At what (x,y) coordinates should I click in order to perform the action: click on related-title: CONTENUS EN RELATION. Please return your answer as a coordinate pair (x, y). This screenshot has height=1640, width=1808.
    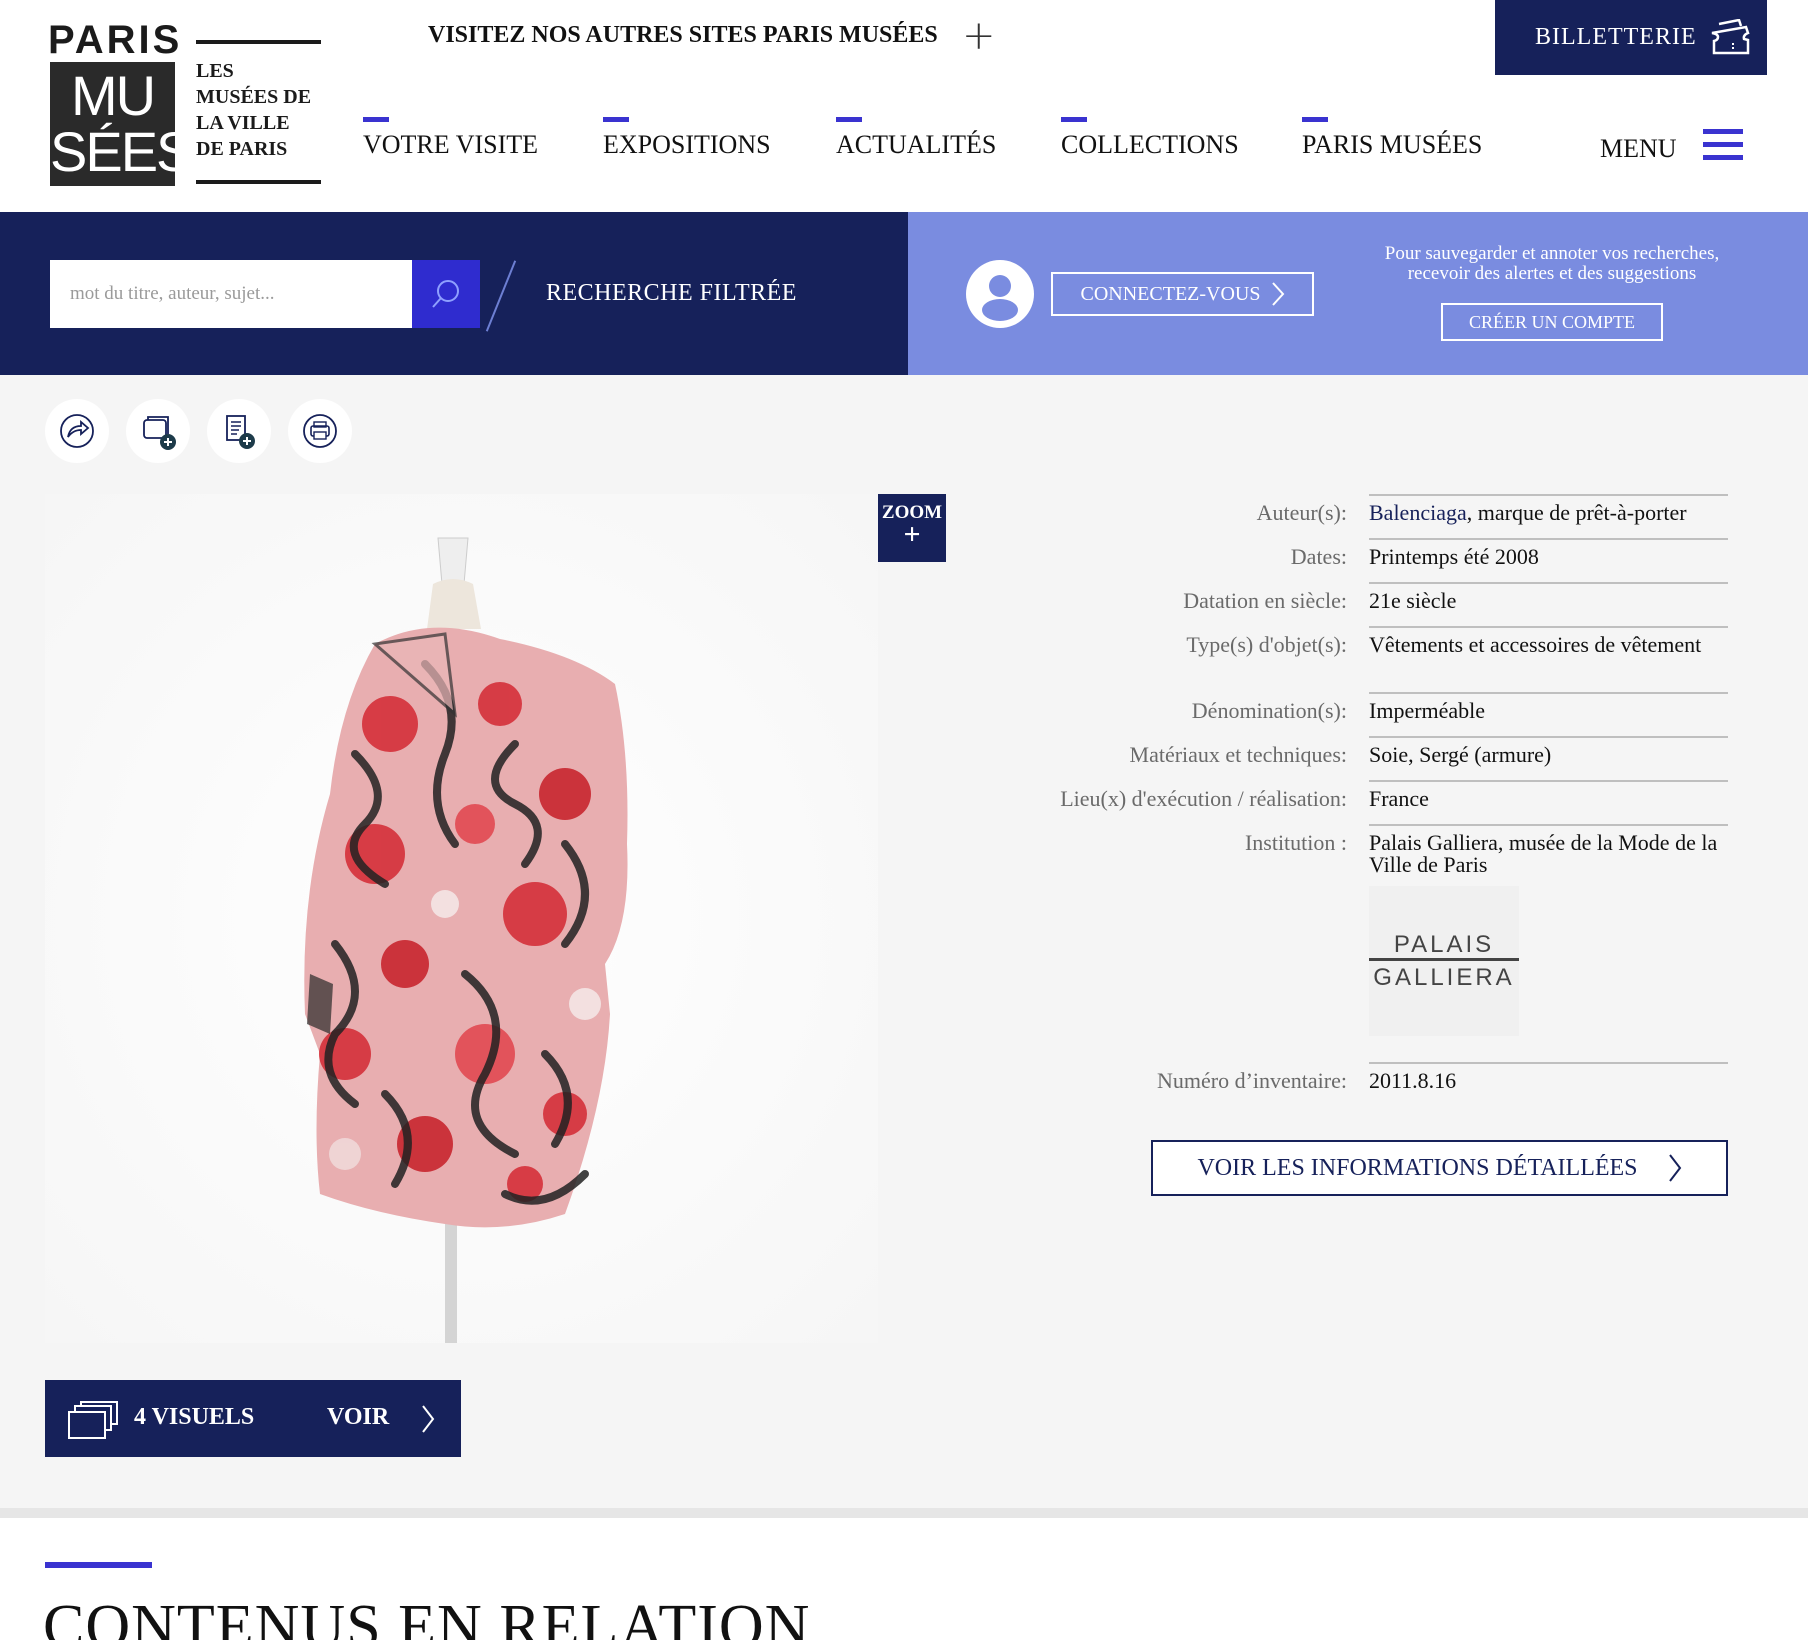
    Looking at the image, I should click on (427, 1616).